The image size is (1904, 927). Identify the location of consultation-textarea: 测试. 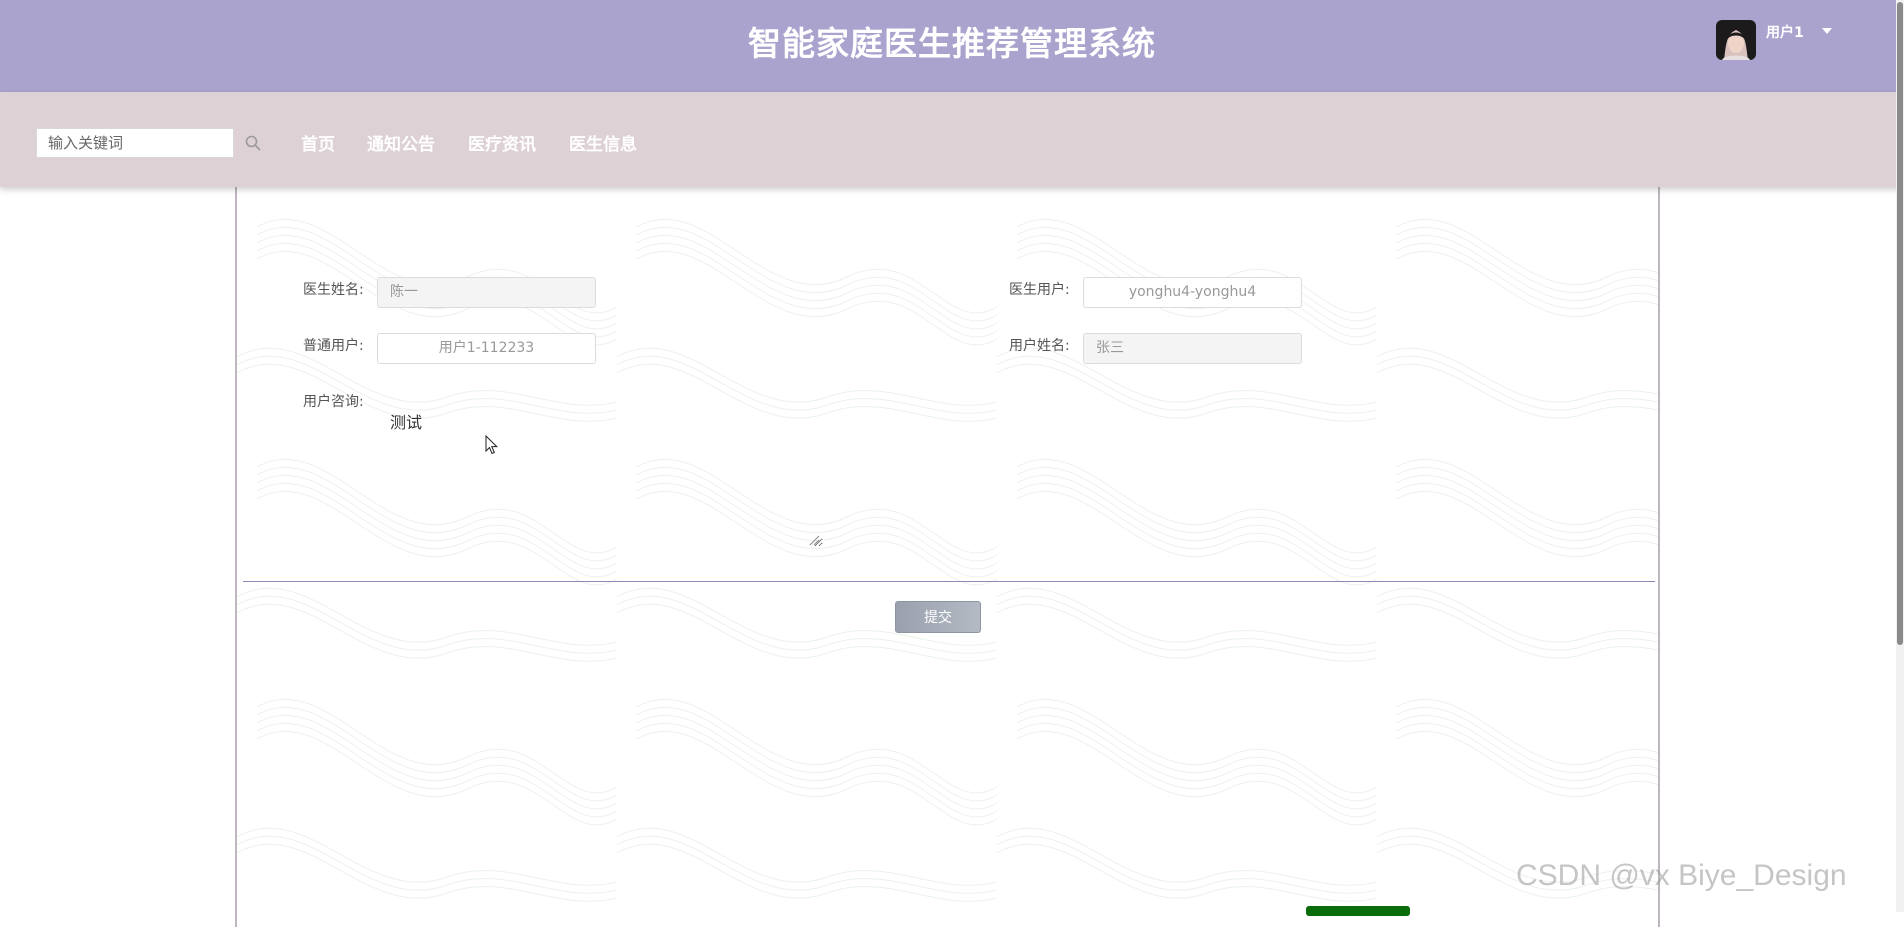
(600, 473).